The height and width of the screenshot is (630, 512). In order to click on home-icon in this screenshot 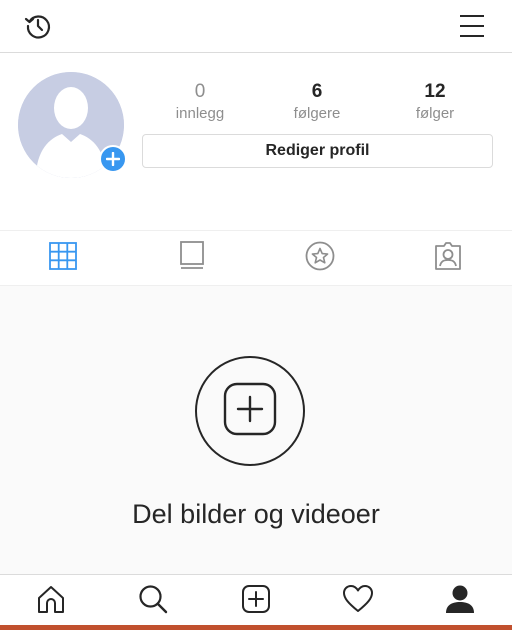, I will do `click(51, 601)`.